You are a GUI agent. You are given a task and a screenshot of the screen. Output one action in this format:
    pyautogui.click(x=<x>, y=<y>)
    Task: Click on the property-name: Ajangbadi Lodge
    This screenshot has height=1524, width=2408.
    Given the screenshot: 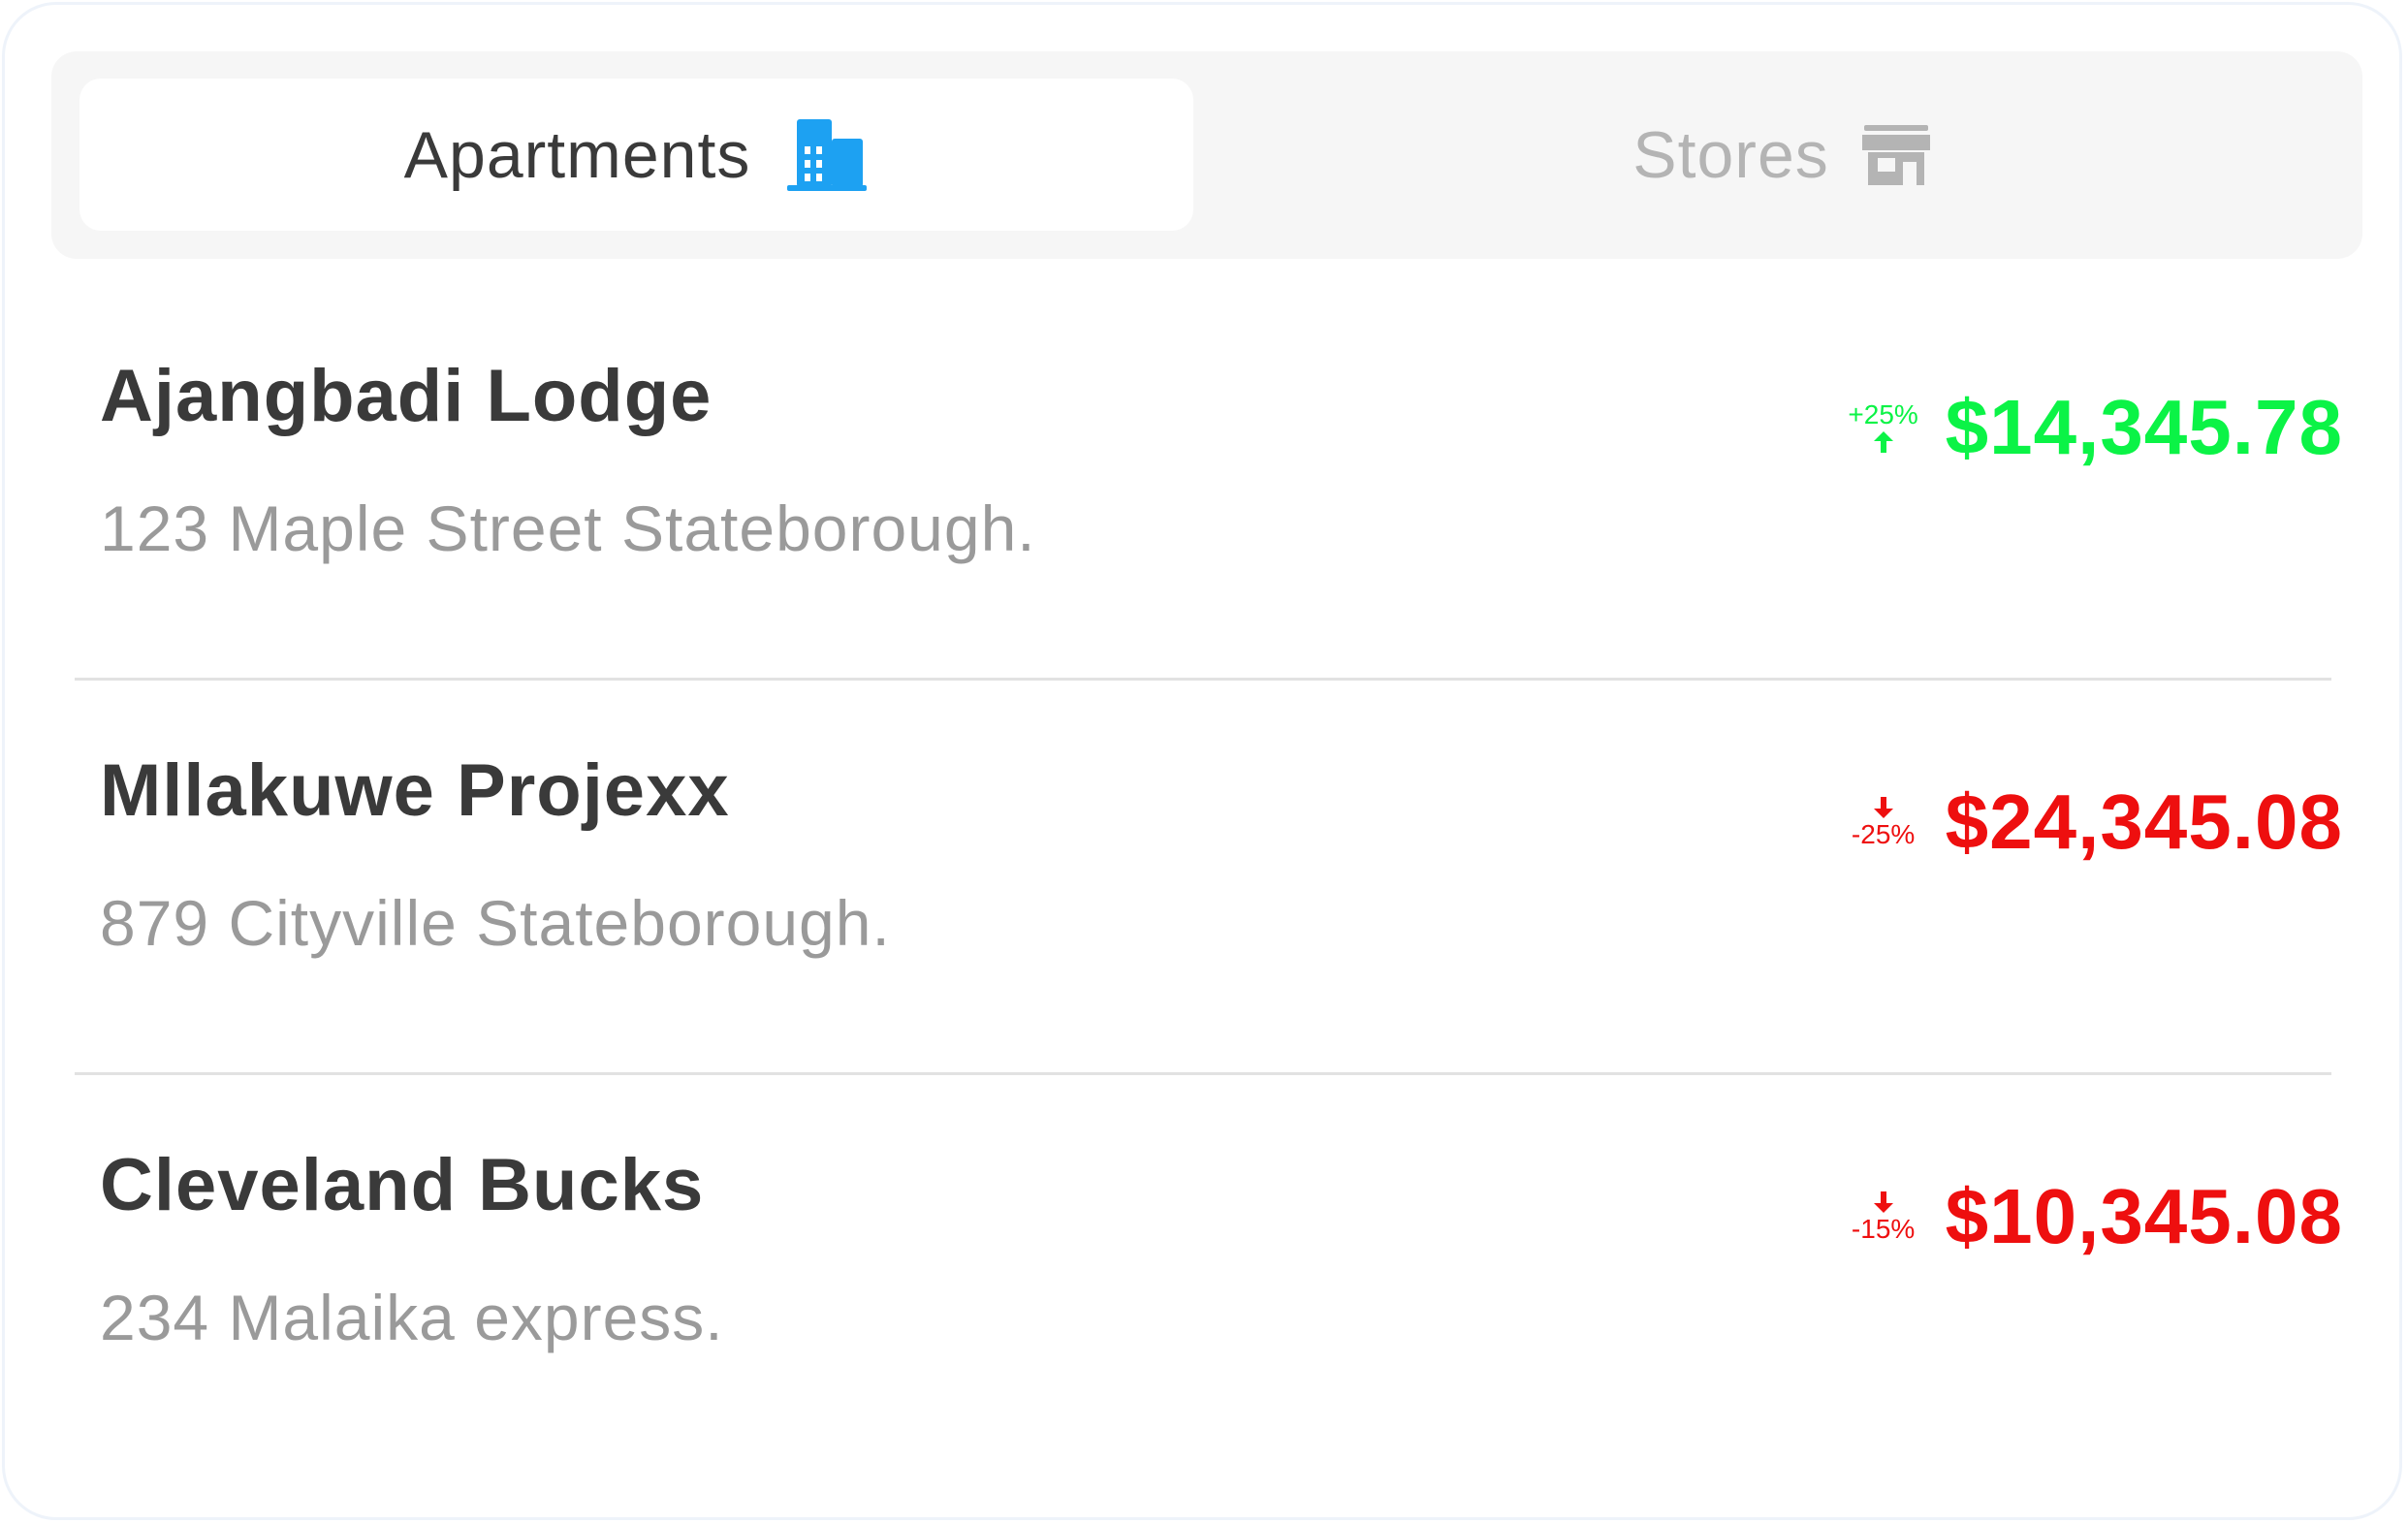 What is the action you would take?
    pyautogui.click(x=406, y=396)
    